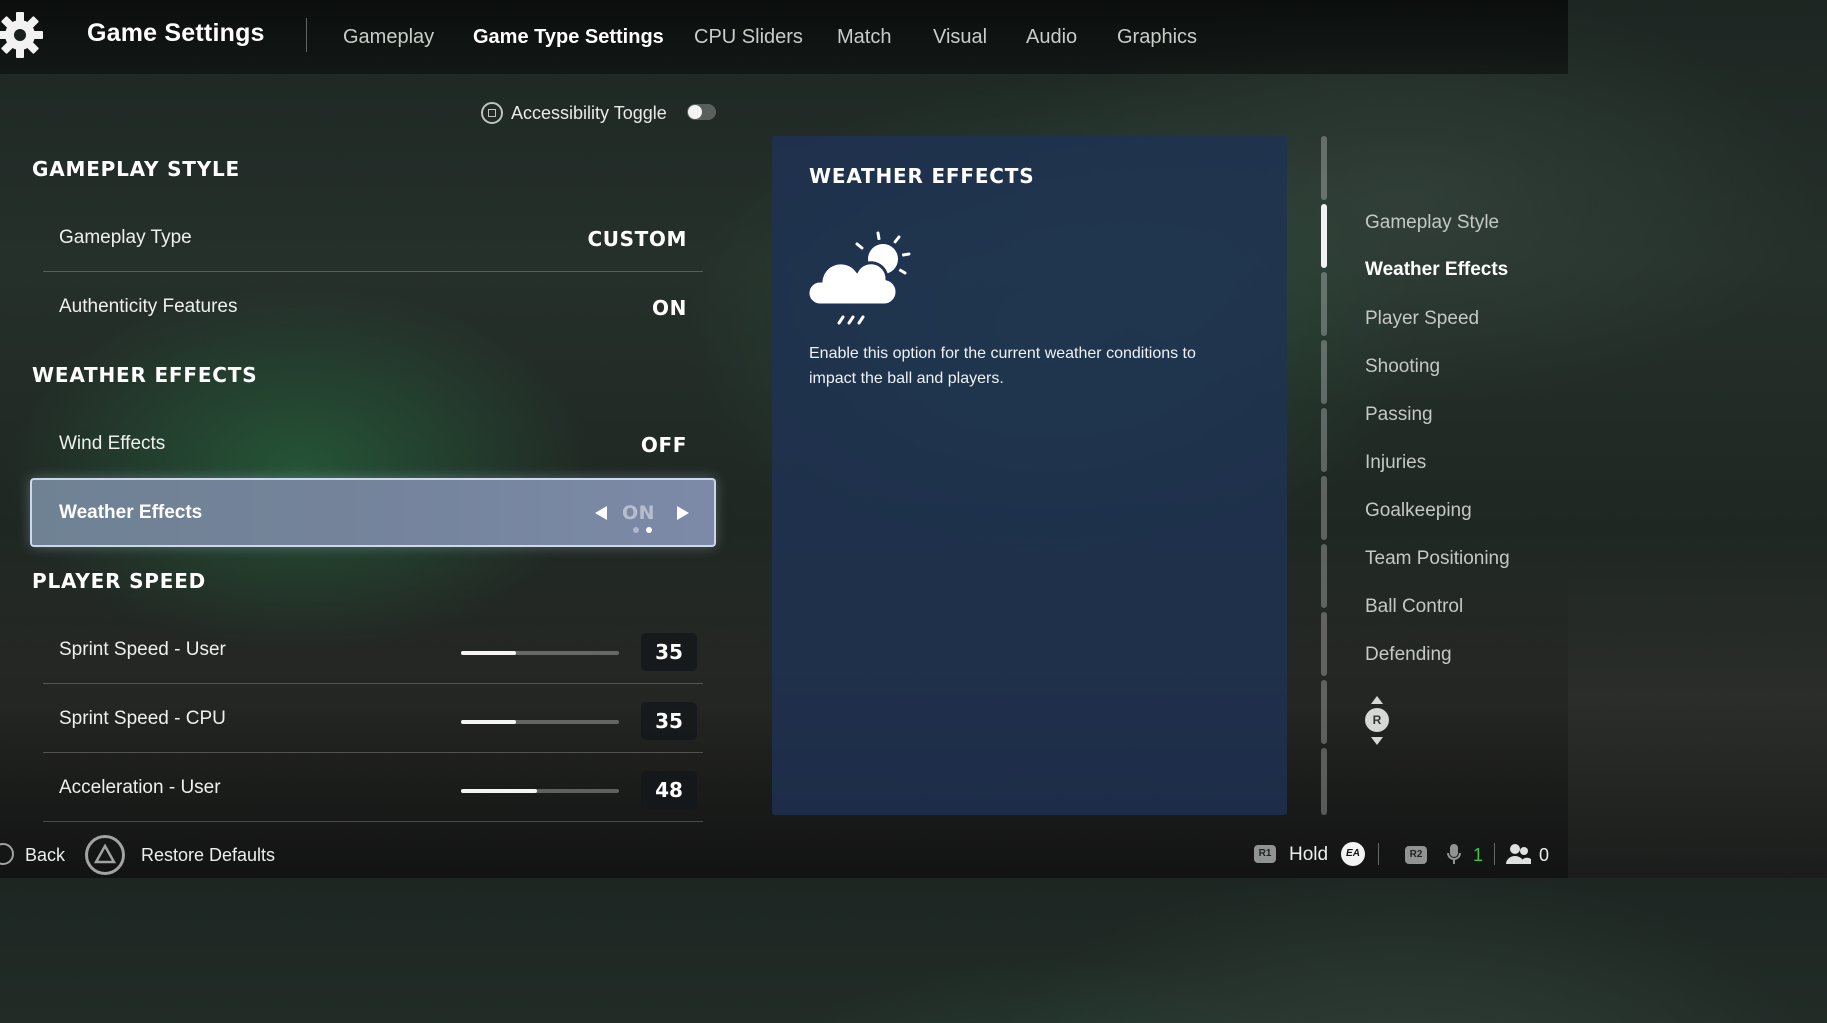 The height and width of the screenshot is (1023, 1827). I want to click on slider-acceleration-user, so click(540, 791).